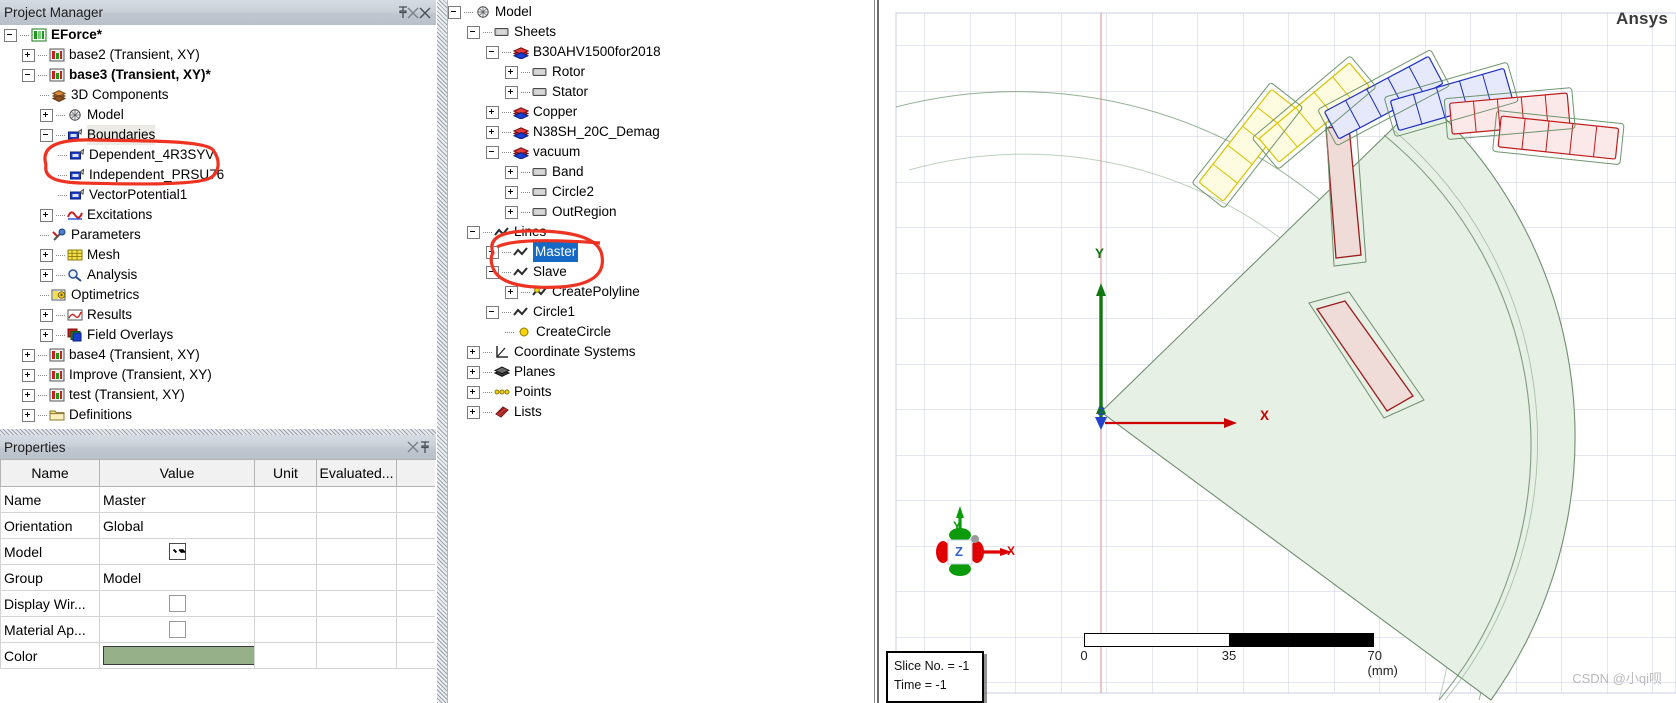 This screenshot has width=1676, height=703. What do you see at coordinates (218, 415) in the screenshot?
I see `tree-item-definitions: Definitions` at bounding box center [218, 415].